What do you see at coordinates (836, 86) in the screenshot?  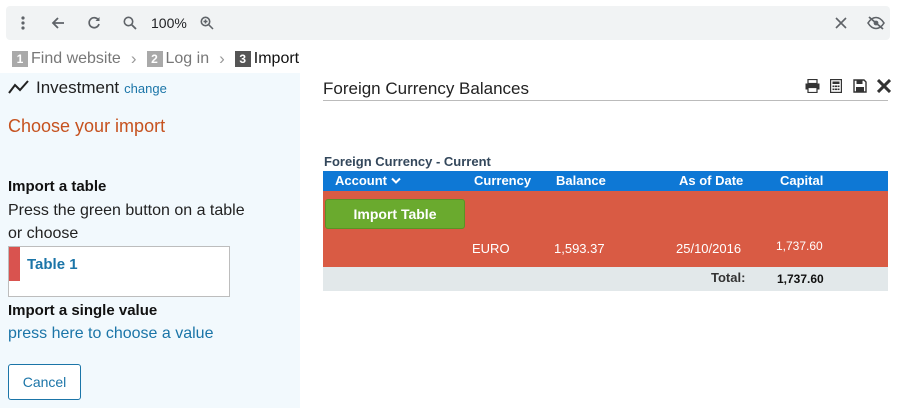 I see `calculator-icon` at bounding box center [836, 86].